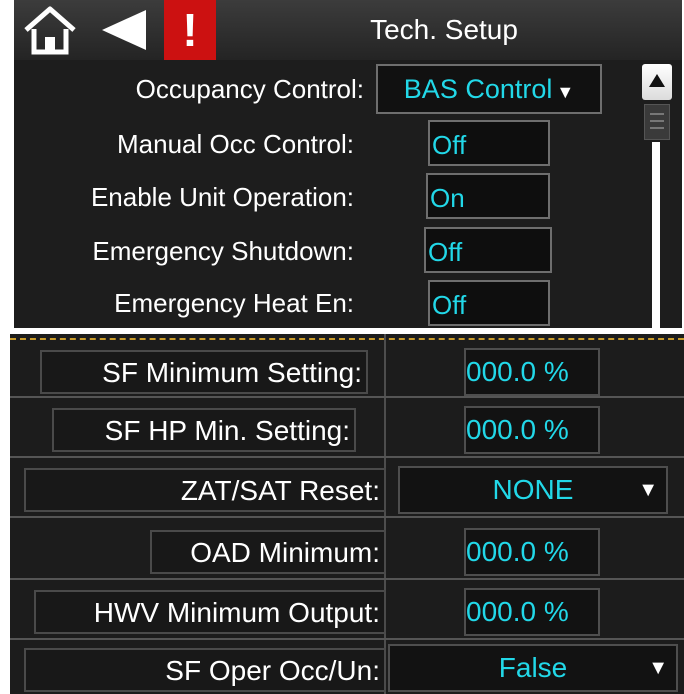  What do you see at coordinates (662, 195) in the screenshot?
I see `scrollbar` at bounding box center [662, 195].